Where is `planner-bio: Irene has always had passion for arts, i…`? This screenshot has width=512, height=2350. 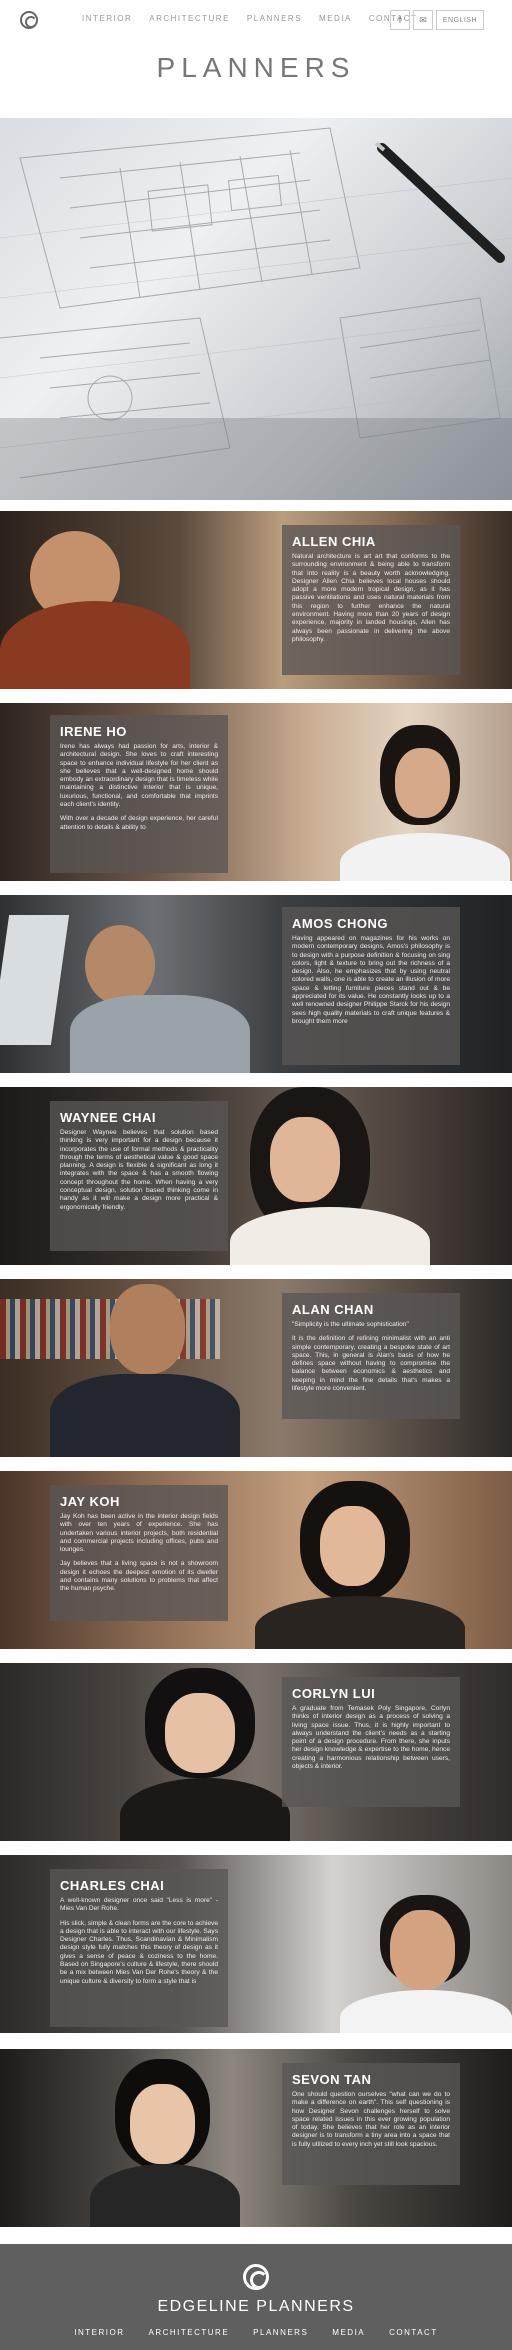 planner-bio: Irene has always had passion for arts, i… is located at coordinates (139, 776).